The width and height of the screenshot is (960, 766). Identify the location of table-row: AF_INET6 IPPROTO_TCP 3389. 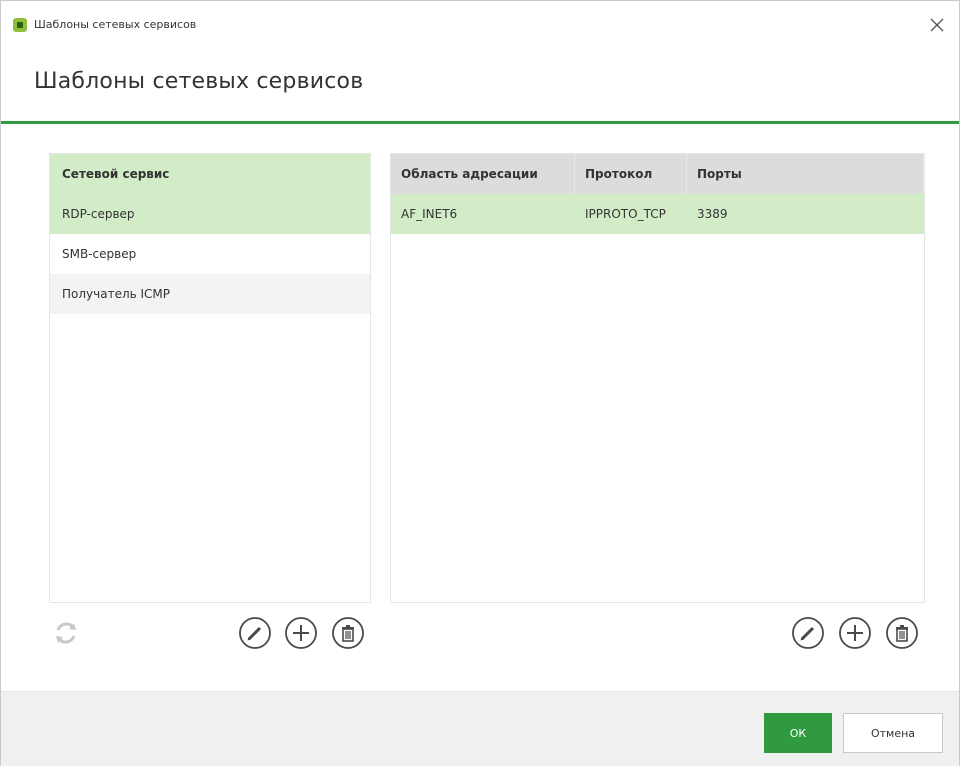
(657, 214).